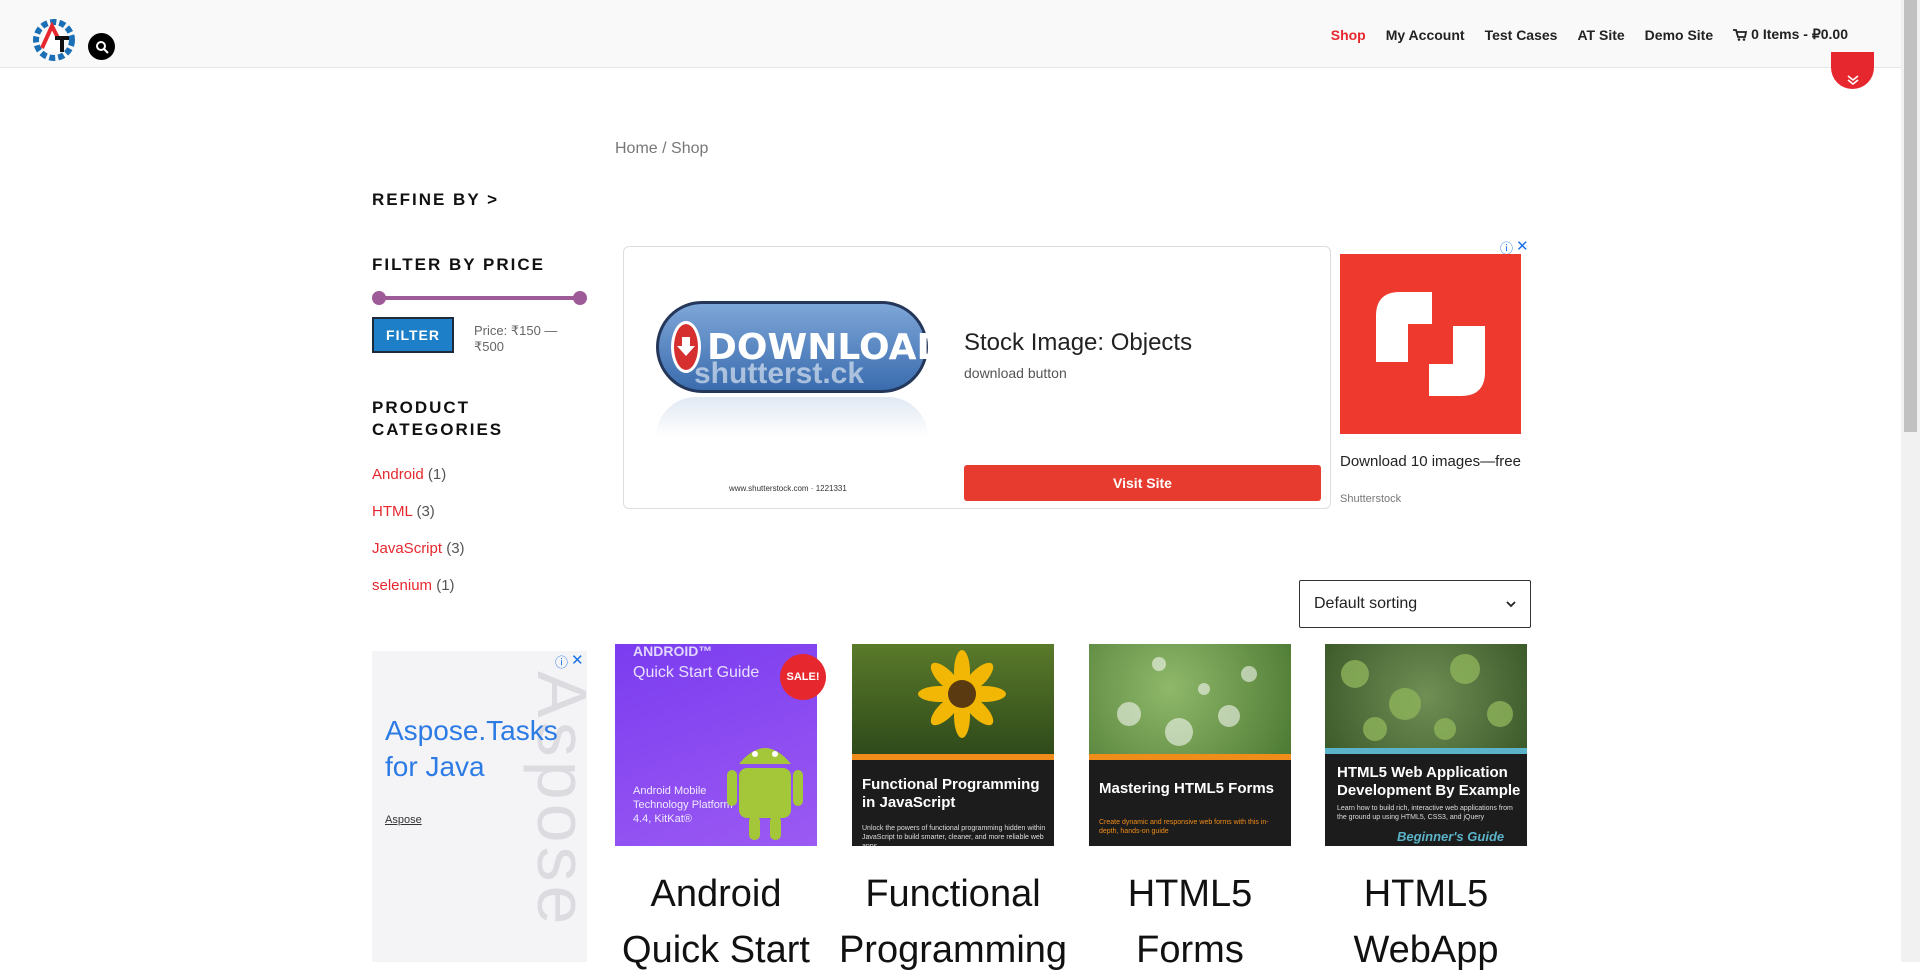 The height and width of the screenshot is (978, 1920). What do you see at coordinates (1078, 343) in the screenshot?
I see `ad-headline: Stock Image: Objects` at bounding box center [1078, 343].